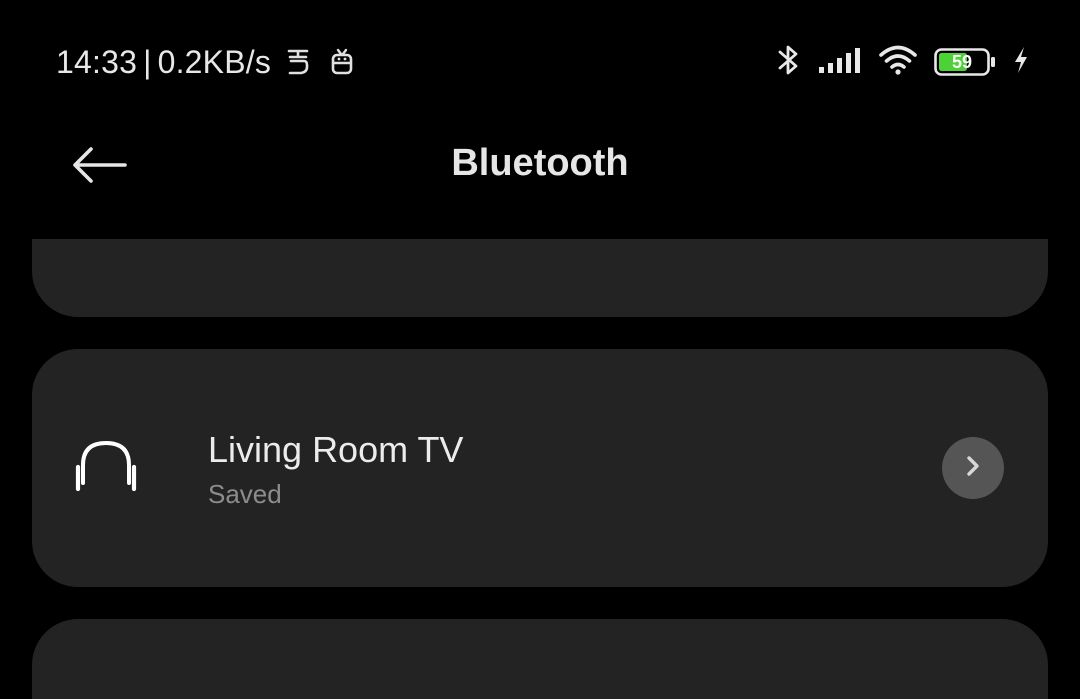  I want to click on page-title: Bluetooth, so click(540, 163).